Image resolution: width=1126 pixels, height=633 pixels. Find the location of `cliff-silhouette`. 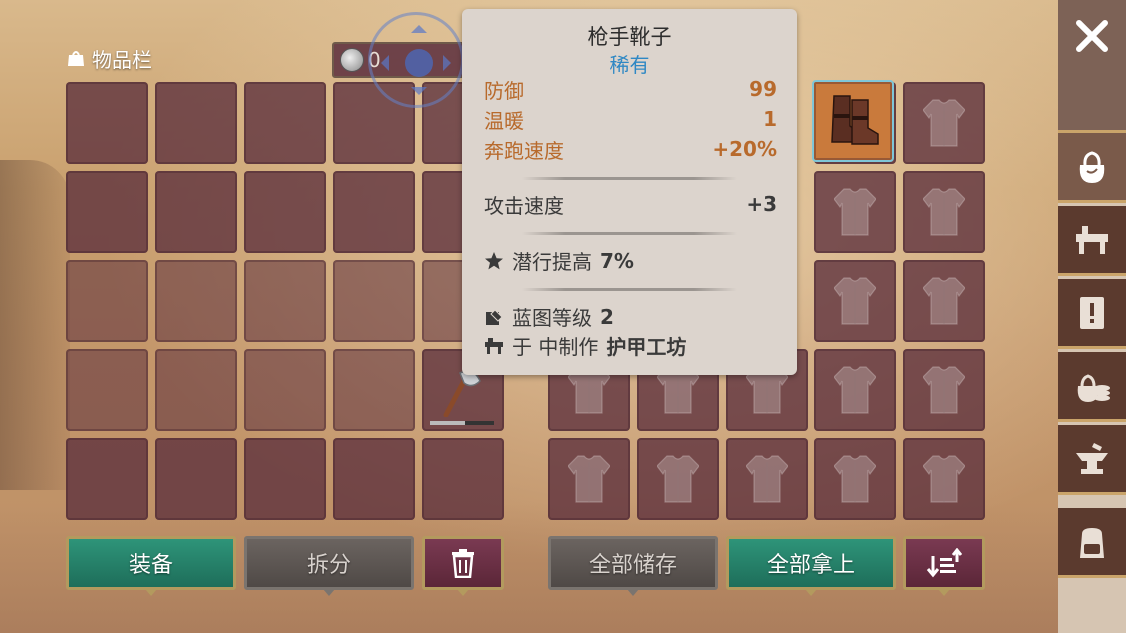

cliff-silhouette is located at coordinates (35, 325).